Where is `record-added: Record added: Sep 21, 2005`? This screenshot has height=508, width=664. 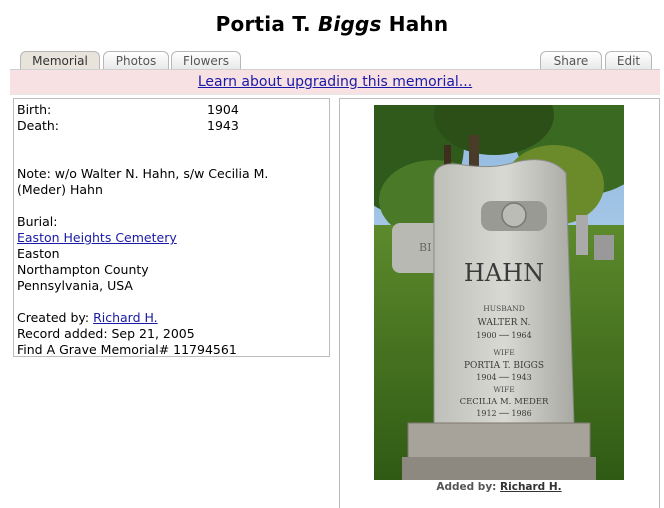
record-added: Record added: Sep 21, 2005 is located at coordinates (106, 333).